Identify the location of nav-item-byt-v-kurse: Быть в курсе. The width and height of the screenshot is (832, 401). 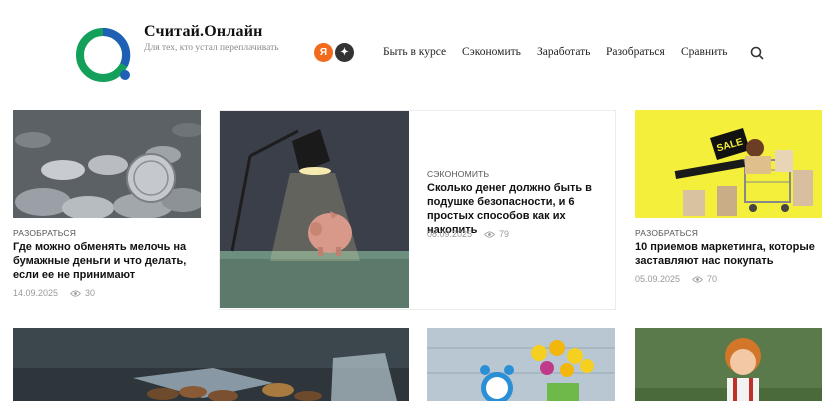
(414, 52).